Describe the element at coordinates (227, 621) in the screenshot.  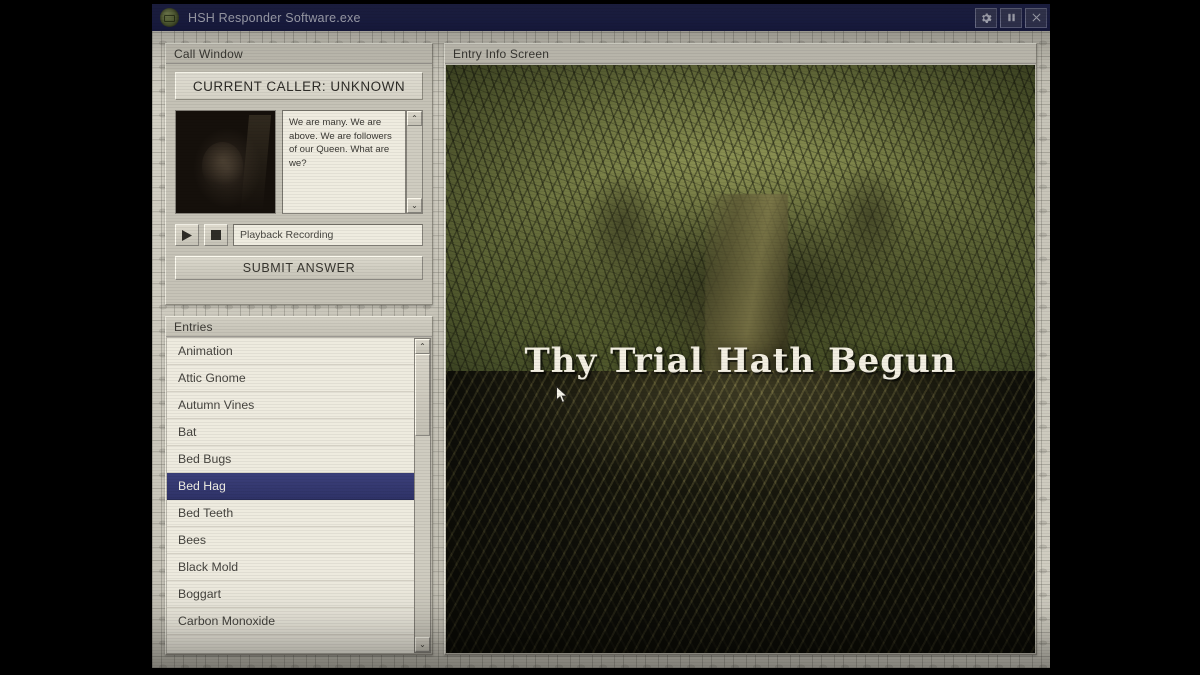
I see `entry-list-item-label: Carbon Monoxide` at that location.